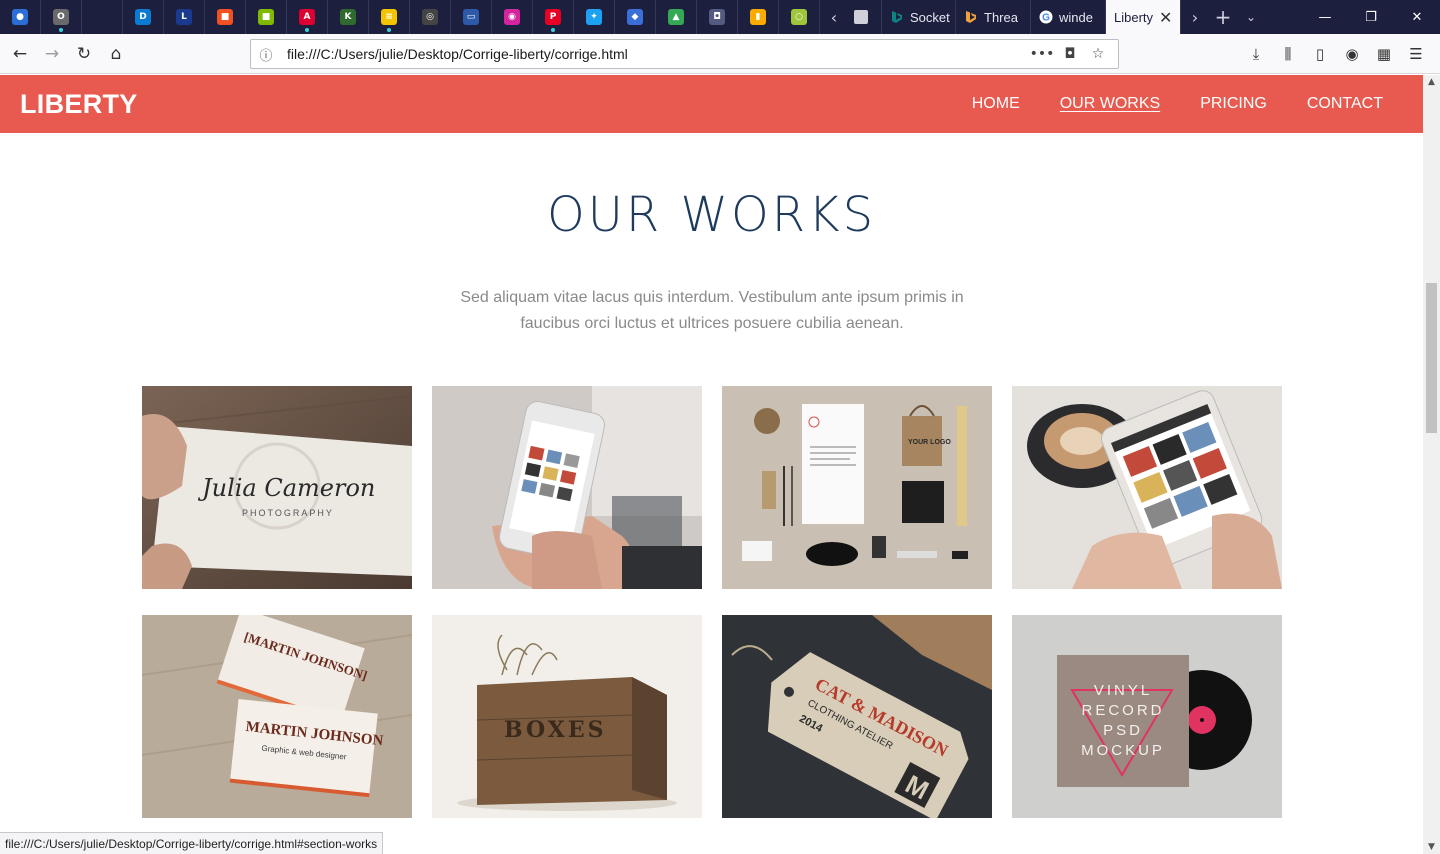 This screenshot has width=1440, height=854. What do you see at coordinates (919, 17) in the screenshot?
I see `tab-socket: Socket` at bounding box center [919, 17].